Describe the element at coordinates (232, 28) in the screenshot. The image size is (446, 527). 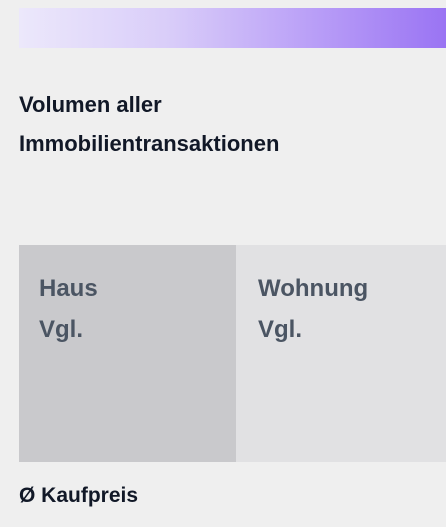
I see `header-gradient-bar` at that location.